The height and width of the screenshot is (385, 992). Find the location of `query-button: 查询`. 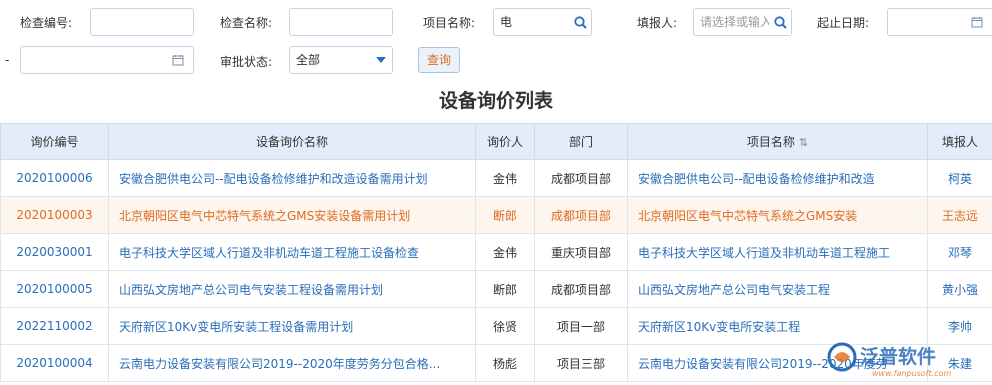

query-button: 查询 is located at coordinates (439, 60).